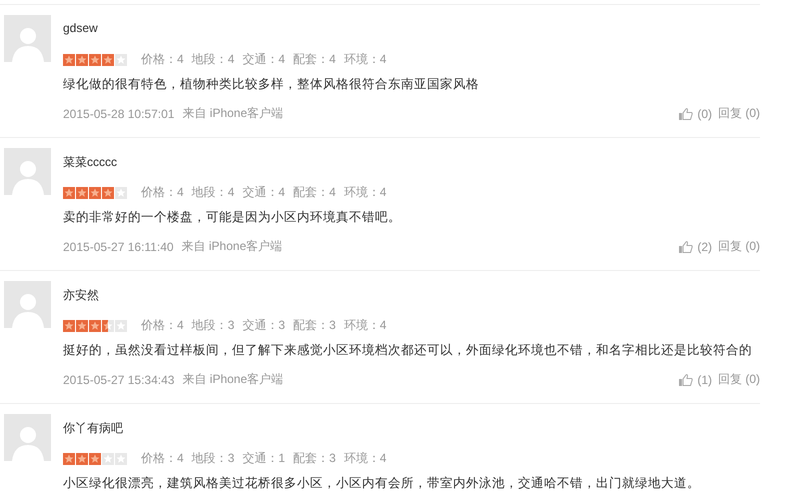  I want to click on user-name: 菜菜ccccc, so click(411, 163).